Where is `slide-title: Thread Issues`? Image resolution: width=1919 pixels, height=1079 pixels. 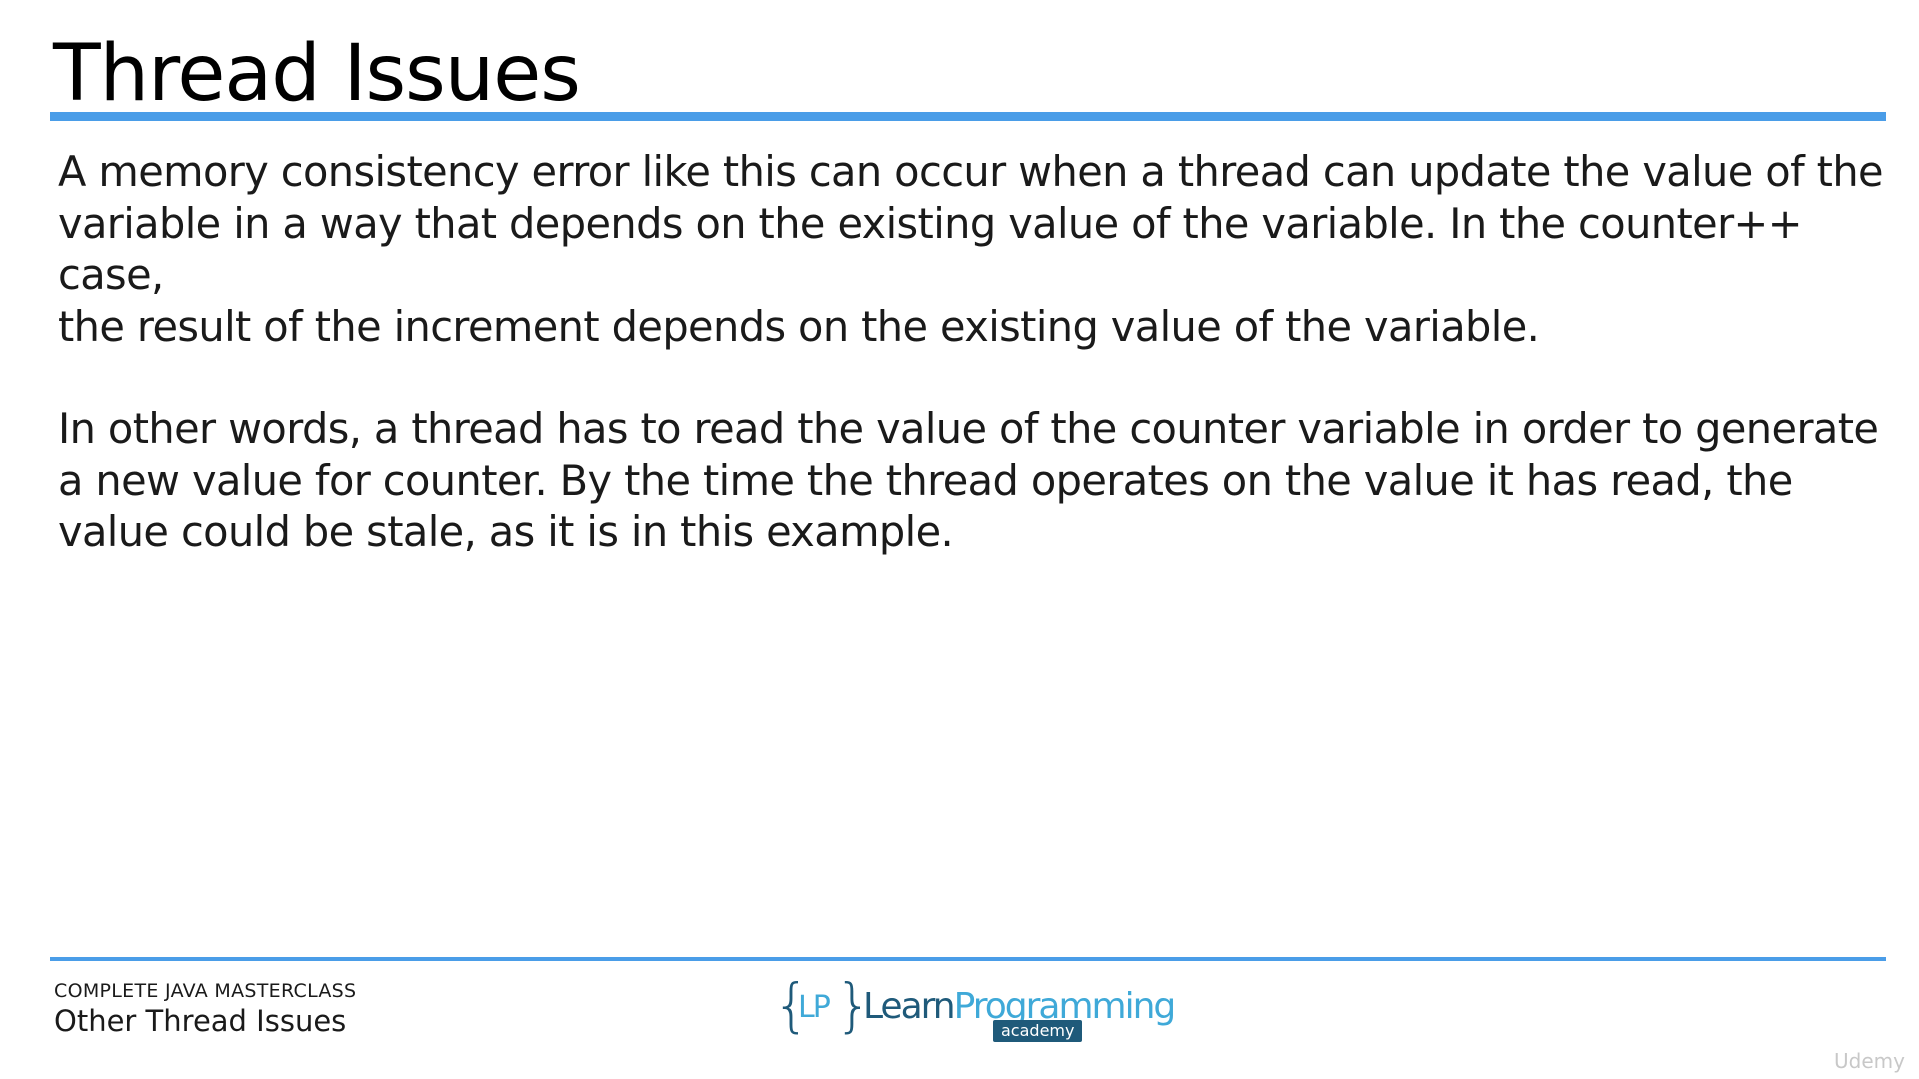
slide-title: Thread Issues is located at coordinates (317, 74).